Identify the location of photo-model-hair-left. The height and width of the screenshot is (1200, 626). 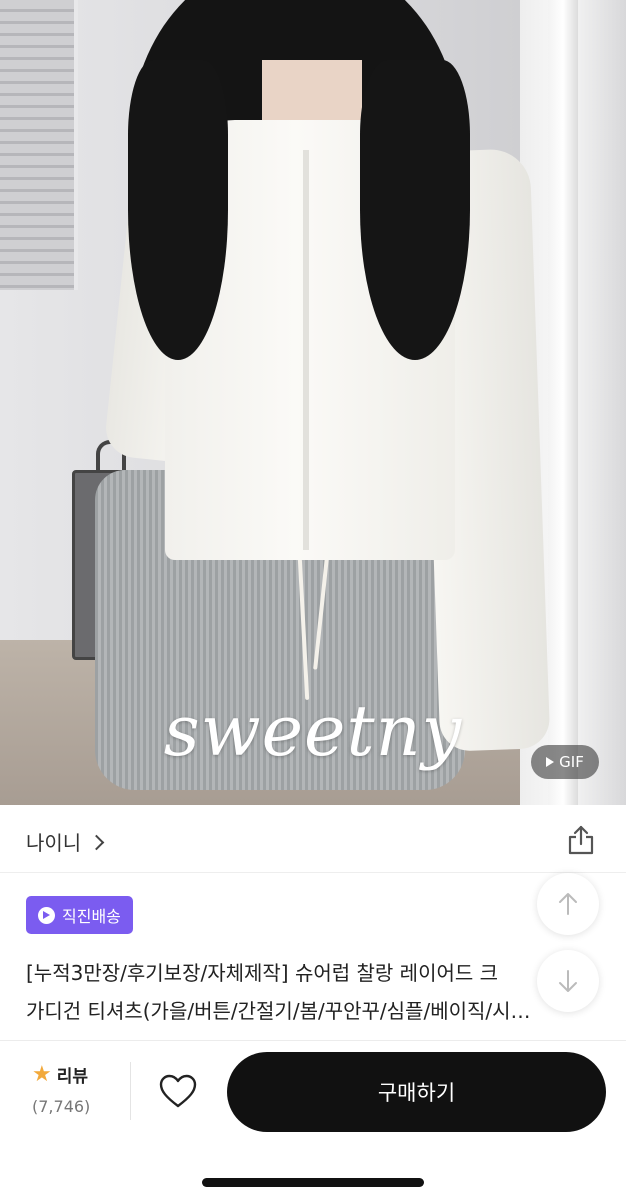
(178, 210).